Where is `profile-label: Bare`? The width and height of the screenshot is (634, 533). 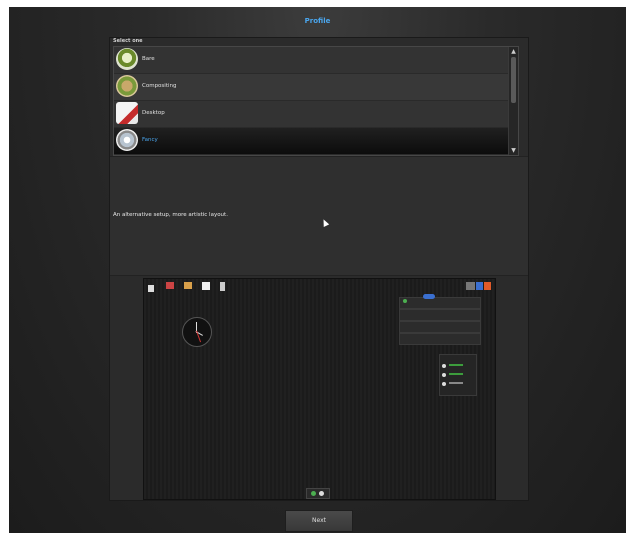
profile-label: Bare is located at coordinates (148, 59).